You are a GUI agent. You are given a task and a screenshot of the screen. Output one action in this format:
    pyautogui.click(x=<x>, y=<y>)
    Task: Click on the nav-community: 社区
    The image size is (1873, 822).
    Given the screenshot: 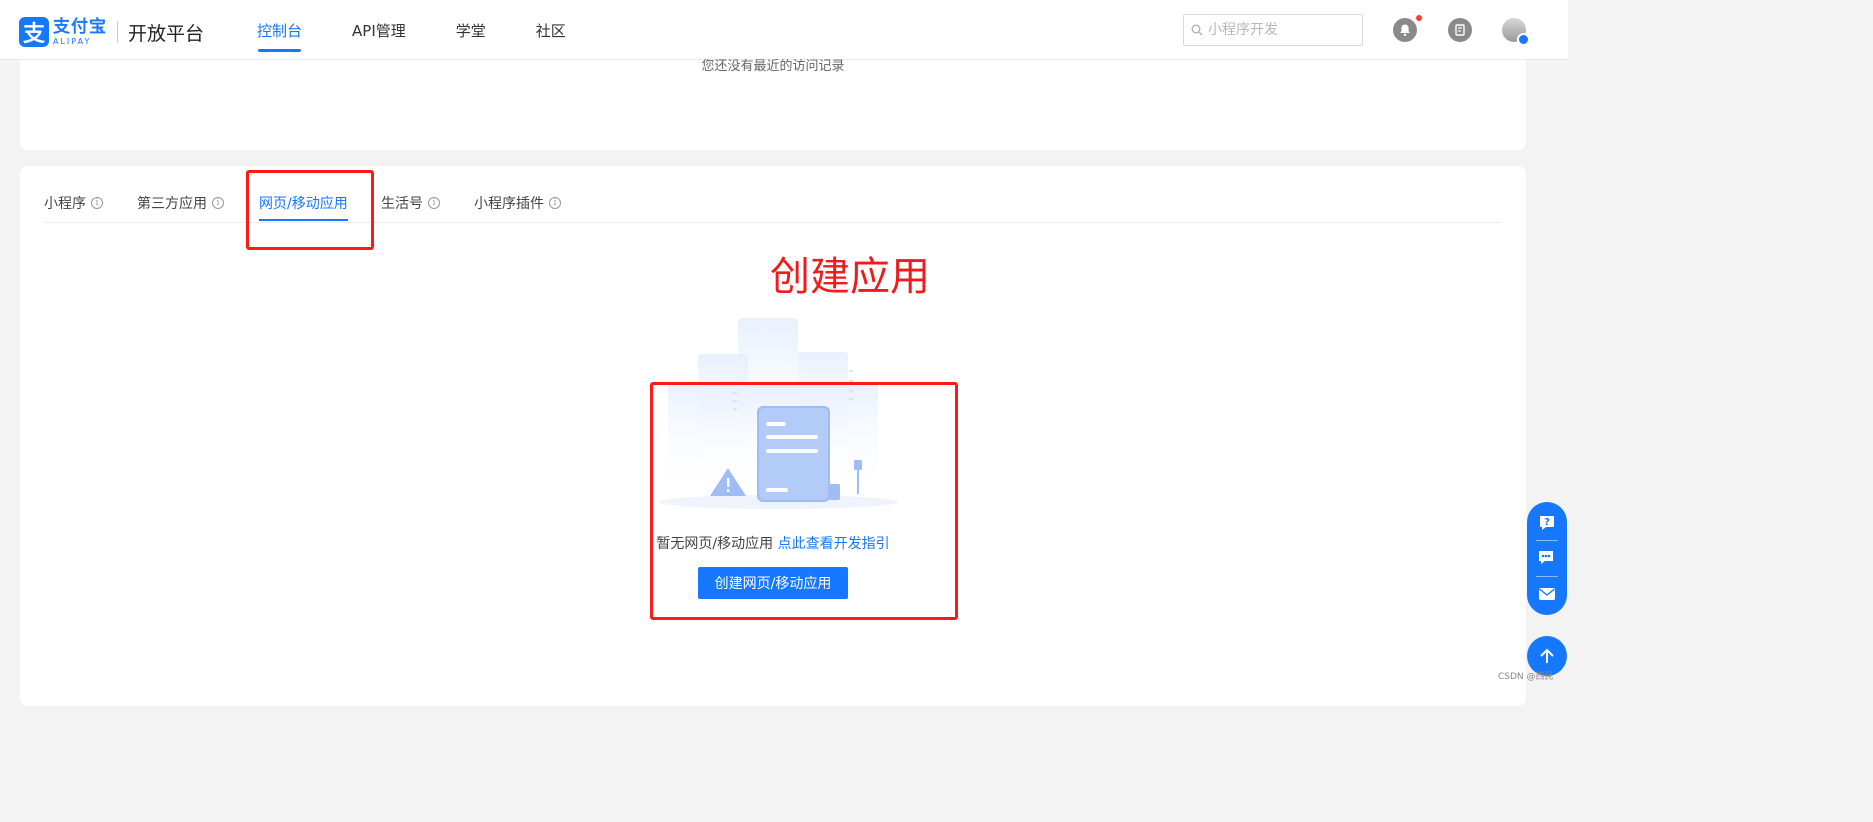 What is the action you would take?
    pyautogui.click(x=551, y=30)
    